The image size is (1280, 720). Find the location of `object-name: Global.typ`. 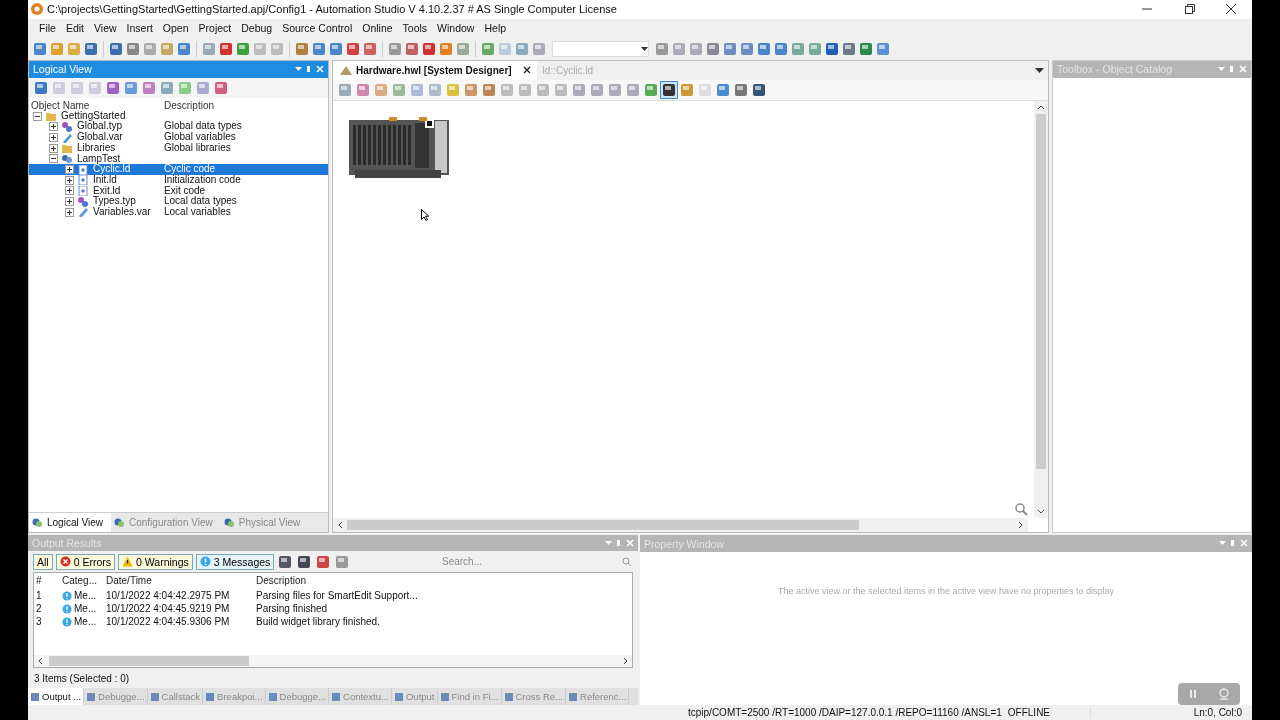

object-name: Global.typ is located at coordinates (100, 127).